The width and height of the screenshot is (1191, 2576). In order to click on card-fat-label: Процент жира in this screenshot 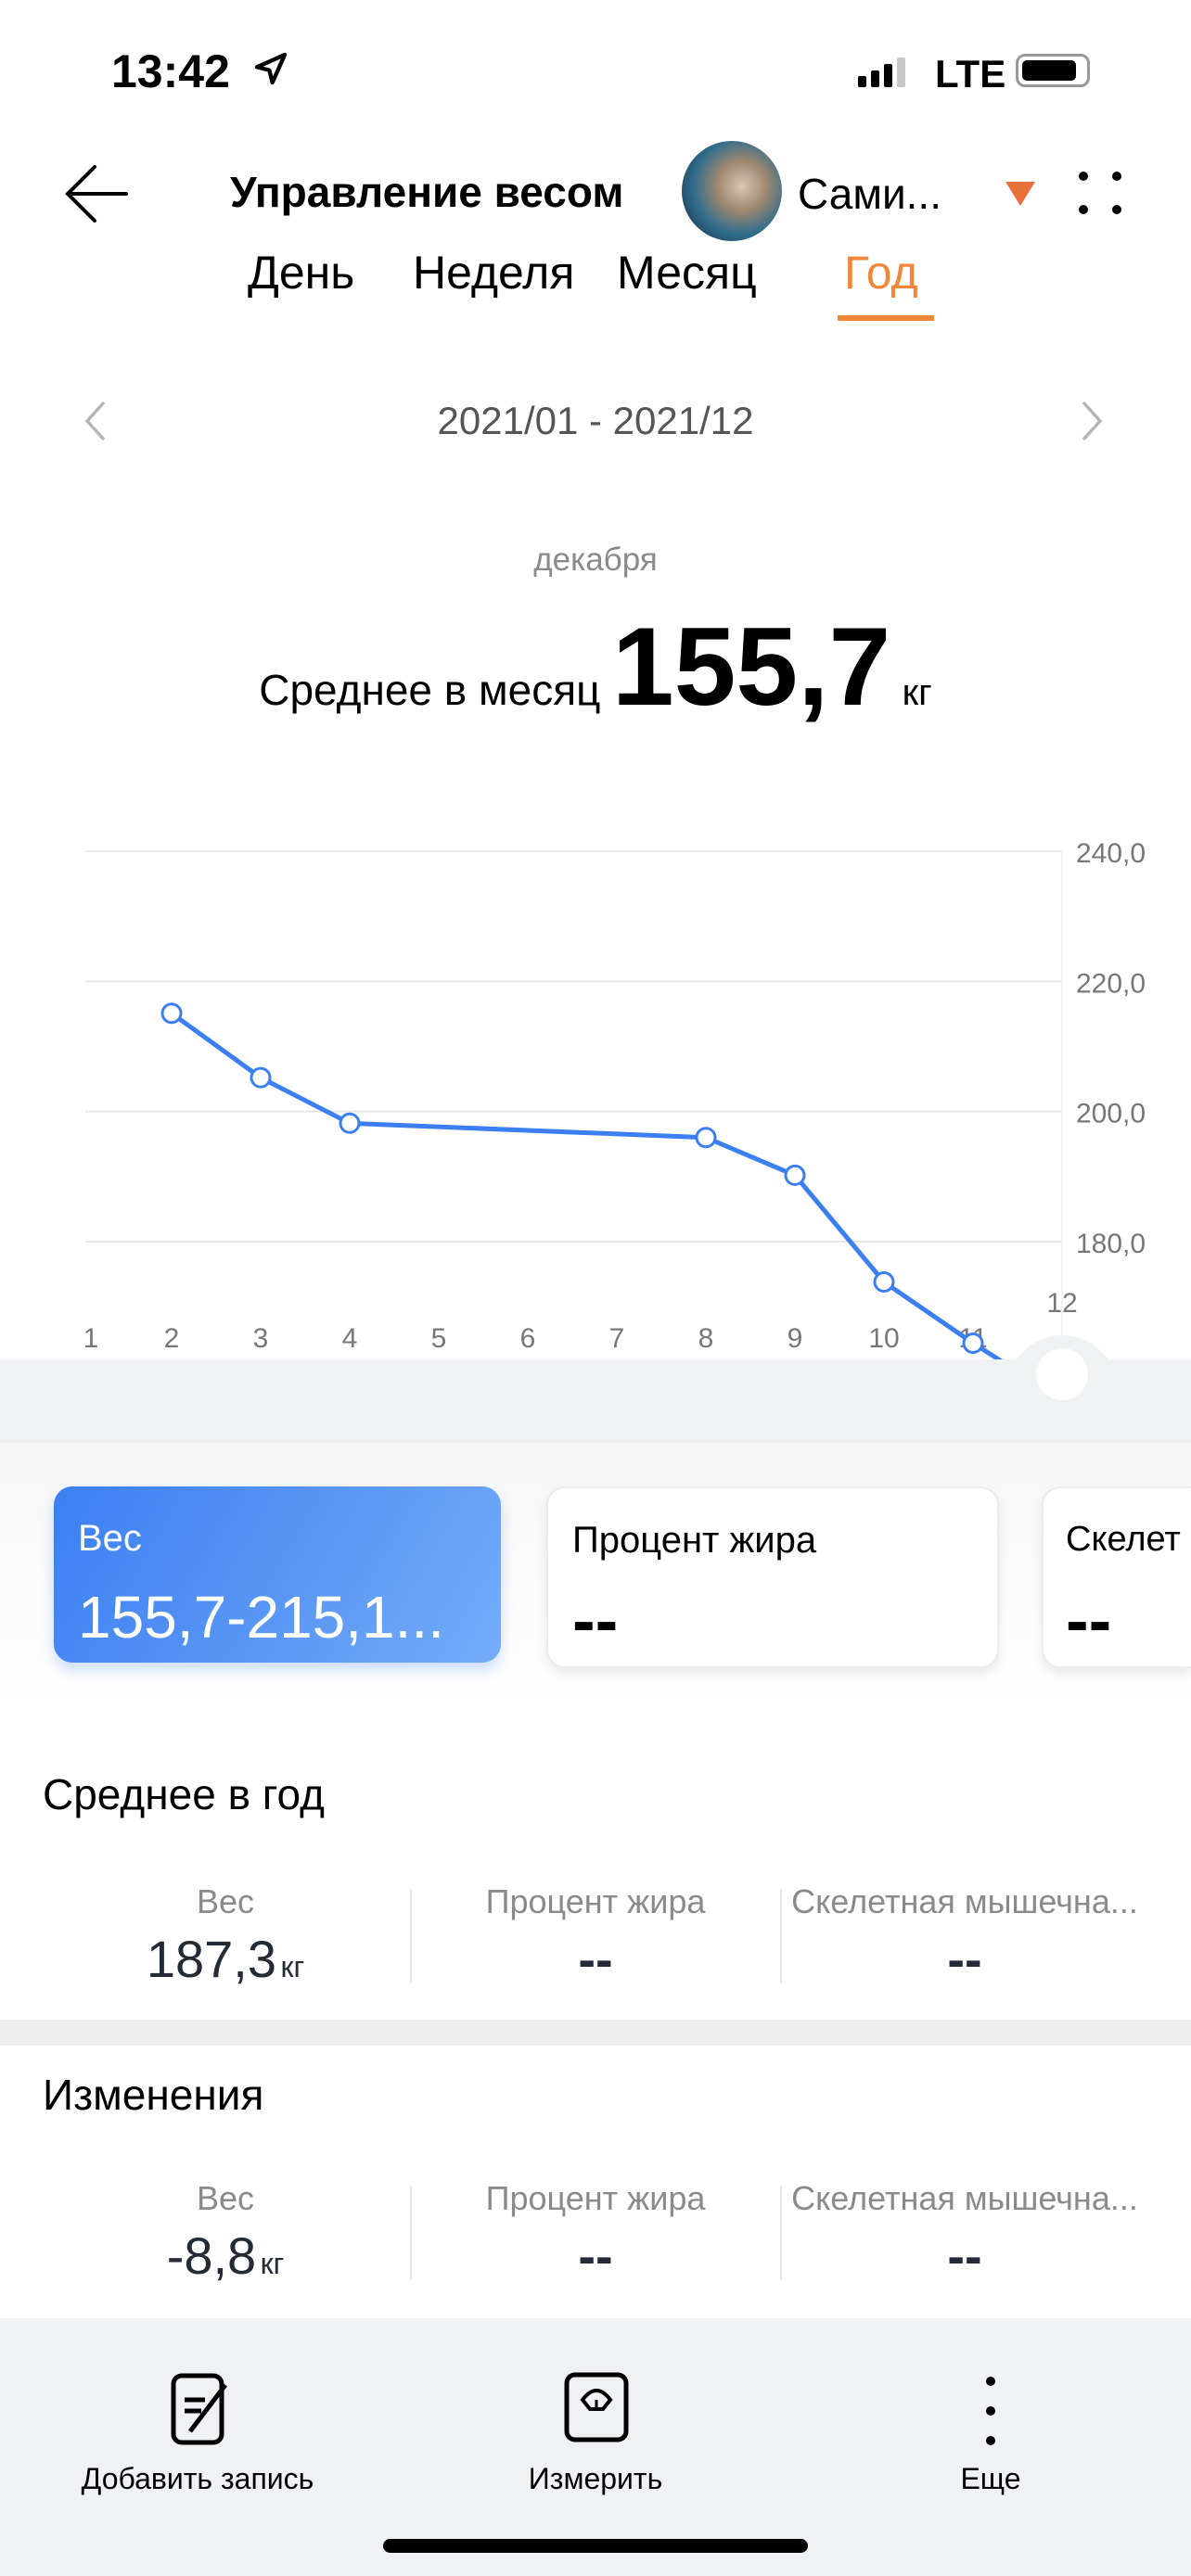, I will do `click(694, 1540)`.